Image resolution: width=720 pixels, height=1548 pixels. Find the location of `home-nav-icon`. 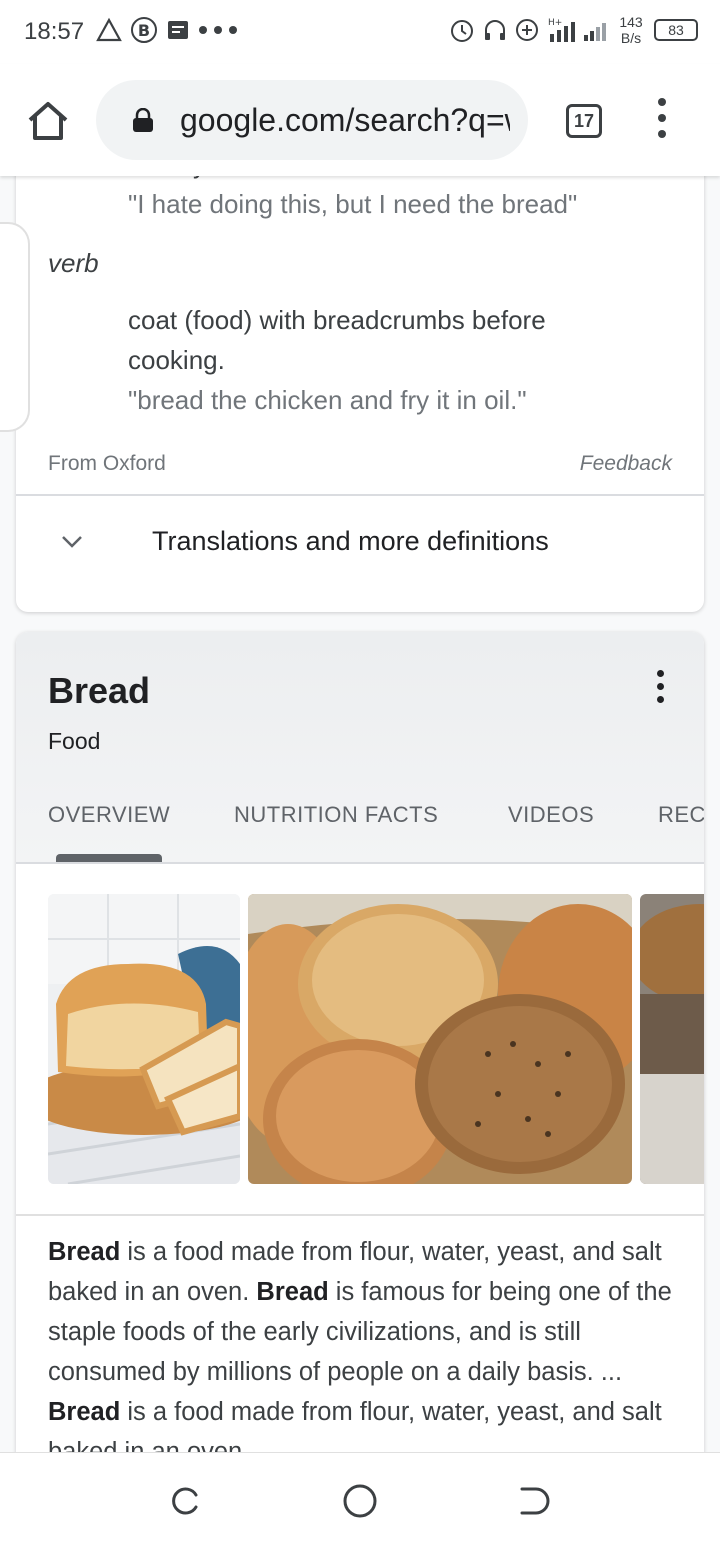

home-nav-icon is located at coordinates (360, 1501).